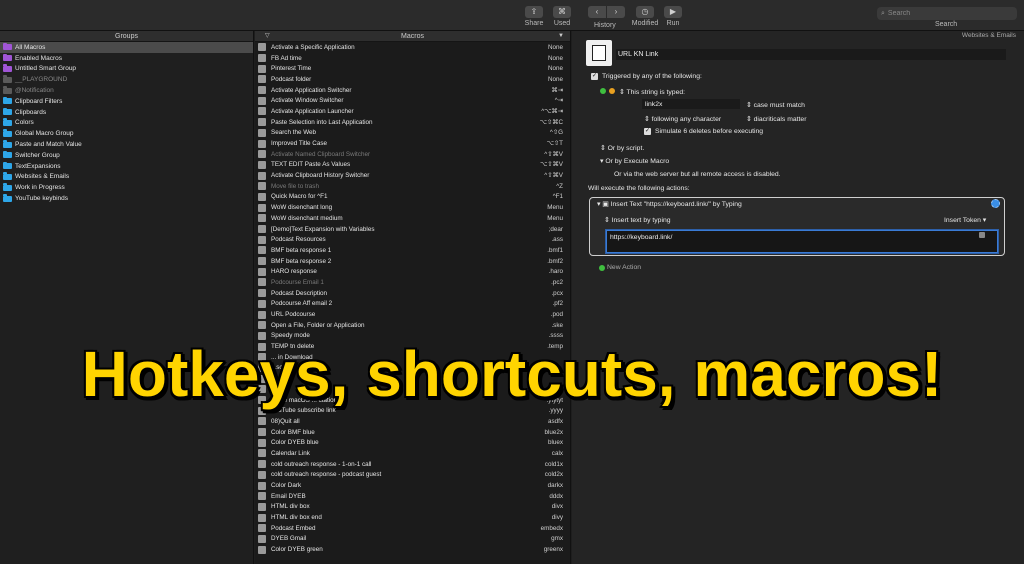 This screenshot has height=564, width=1024. Describe the element at coordinates (126, 58) in the screenshot. I see `group-item: Enabled Macros` at that location.